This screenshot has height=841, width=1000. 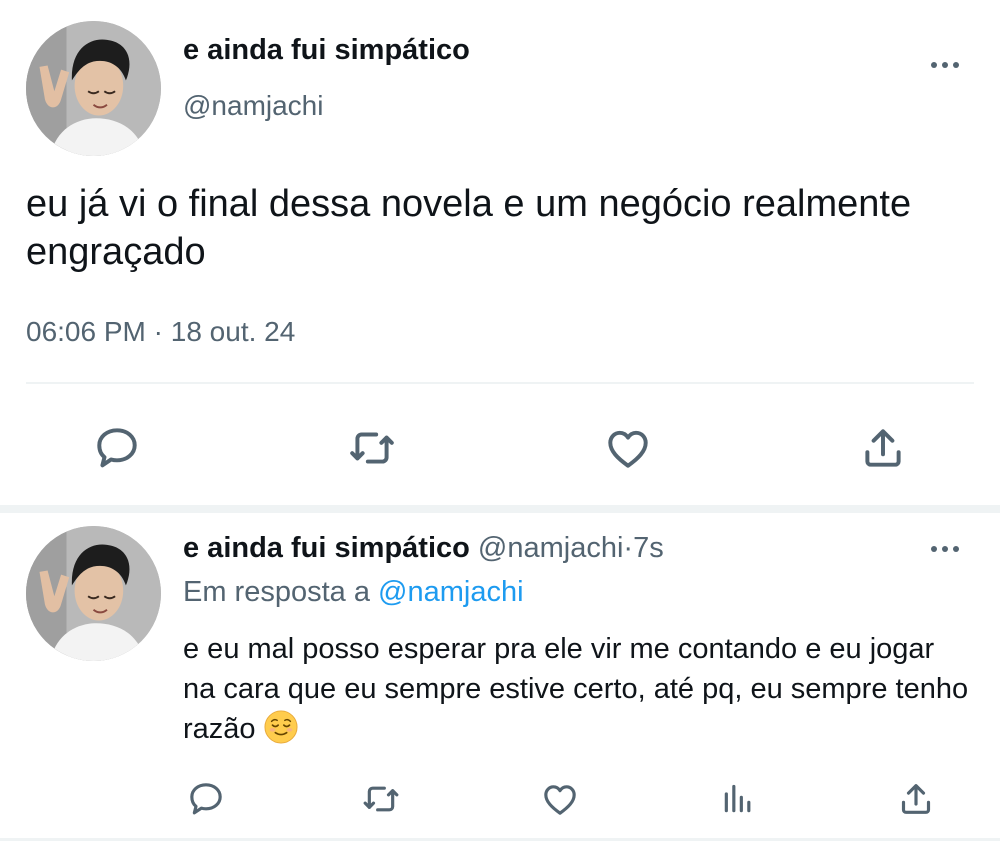 I want to click on analytics-button, so click(x=738, y=799).